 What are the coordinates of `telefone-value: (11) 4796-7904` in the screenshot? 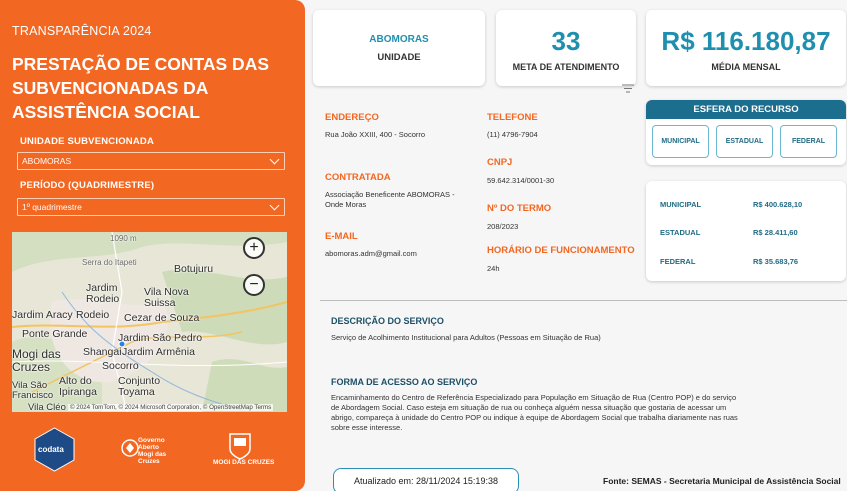 It's located at (512, 134).